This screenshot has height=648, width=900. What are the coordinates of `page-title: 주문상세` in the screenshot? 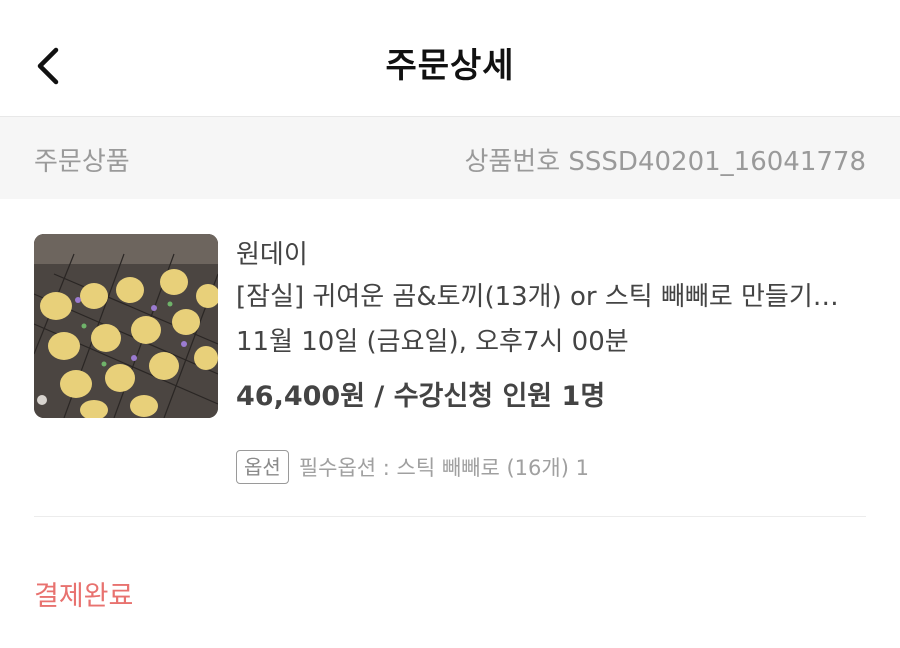 It's located at (450, 66).